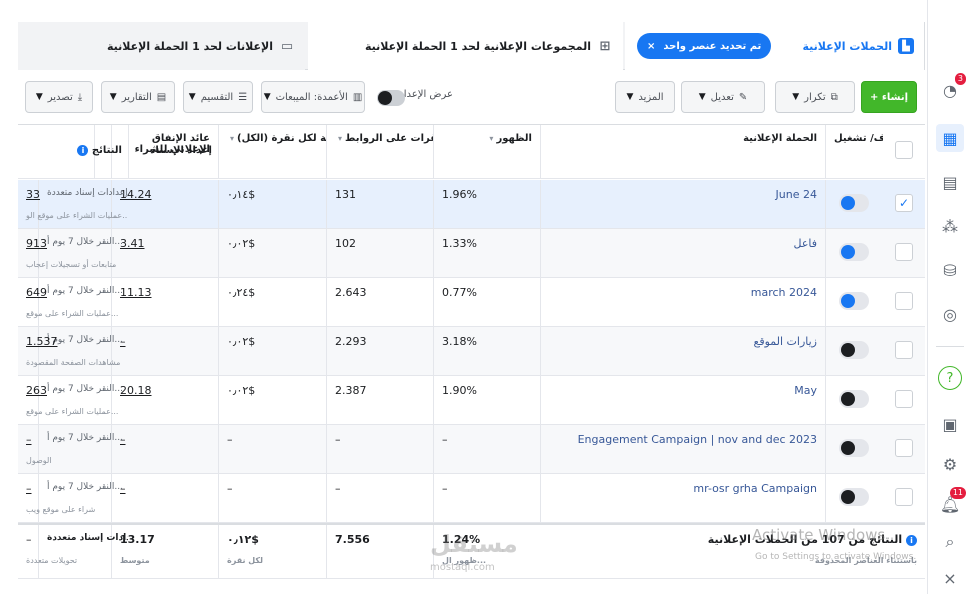  I want to click on meta-avatar-icon: ◔ 3, so click(951, 88).